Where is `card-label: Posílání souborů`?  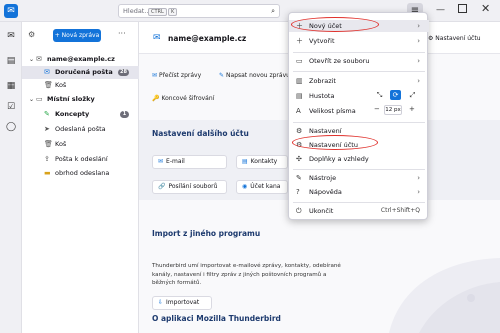
card-label: Posílání souborů is located at coordinates (193, 186).